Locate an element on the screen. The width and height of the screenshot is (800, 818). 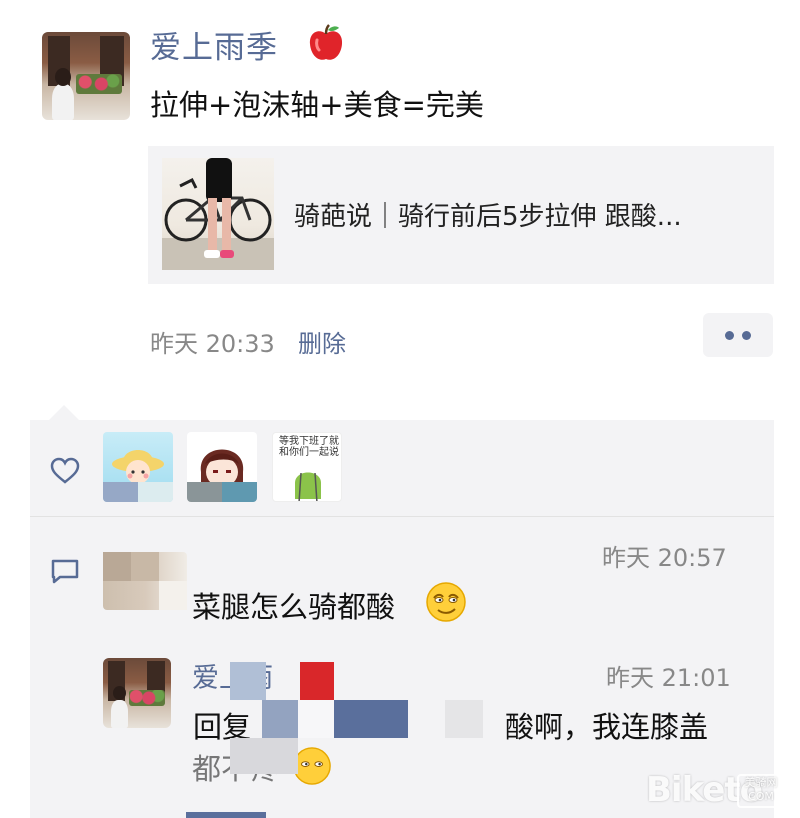
link-thumbnail is located at coordinates (218, 214).